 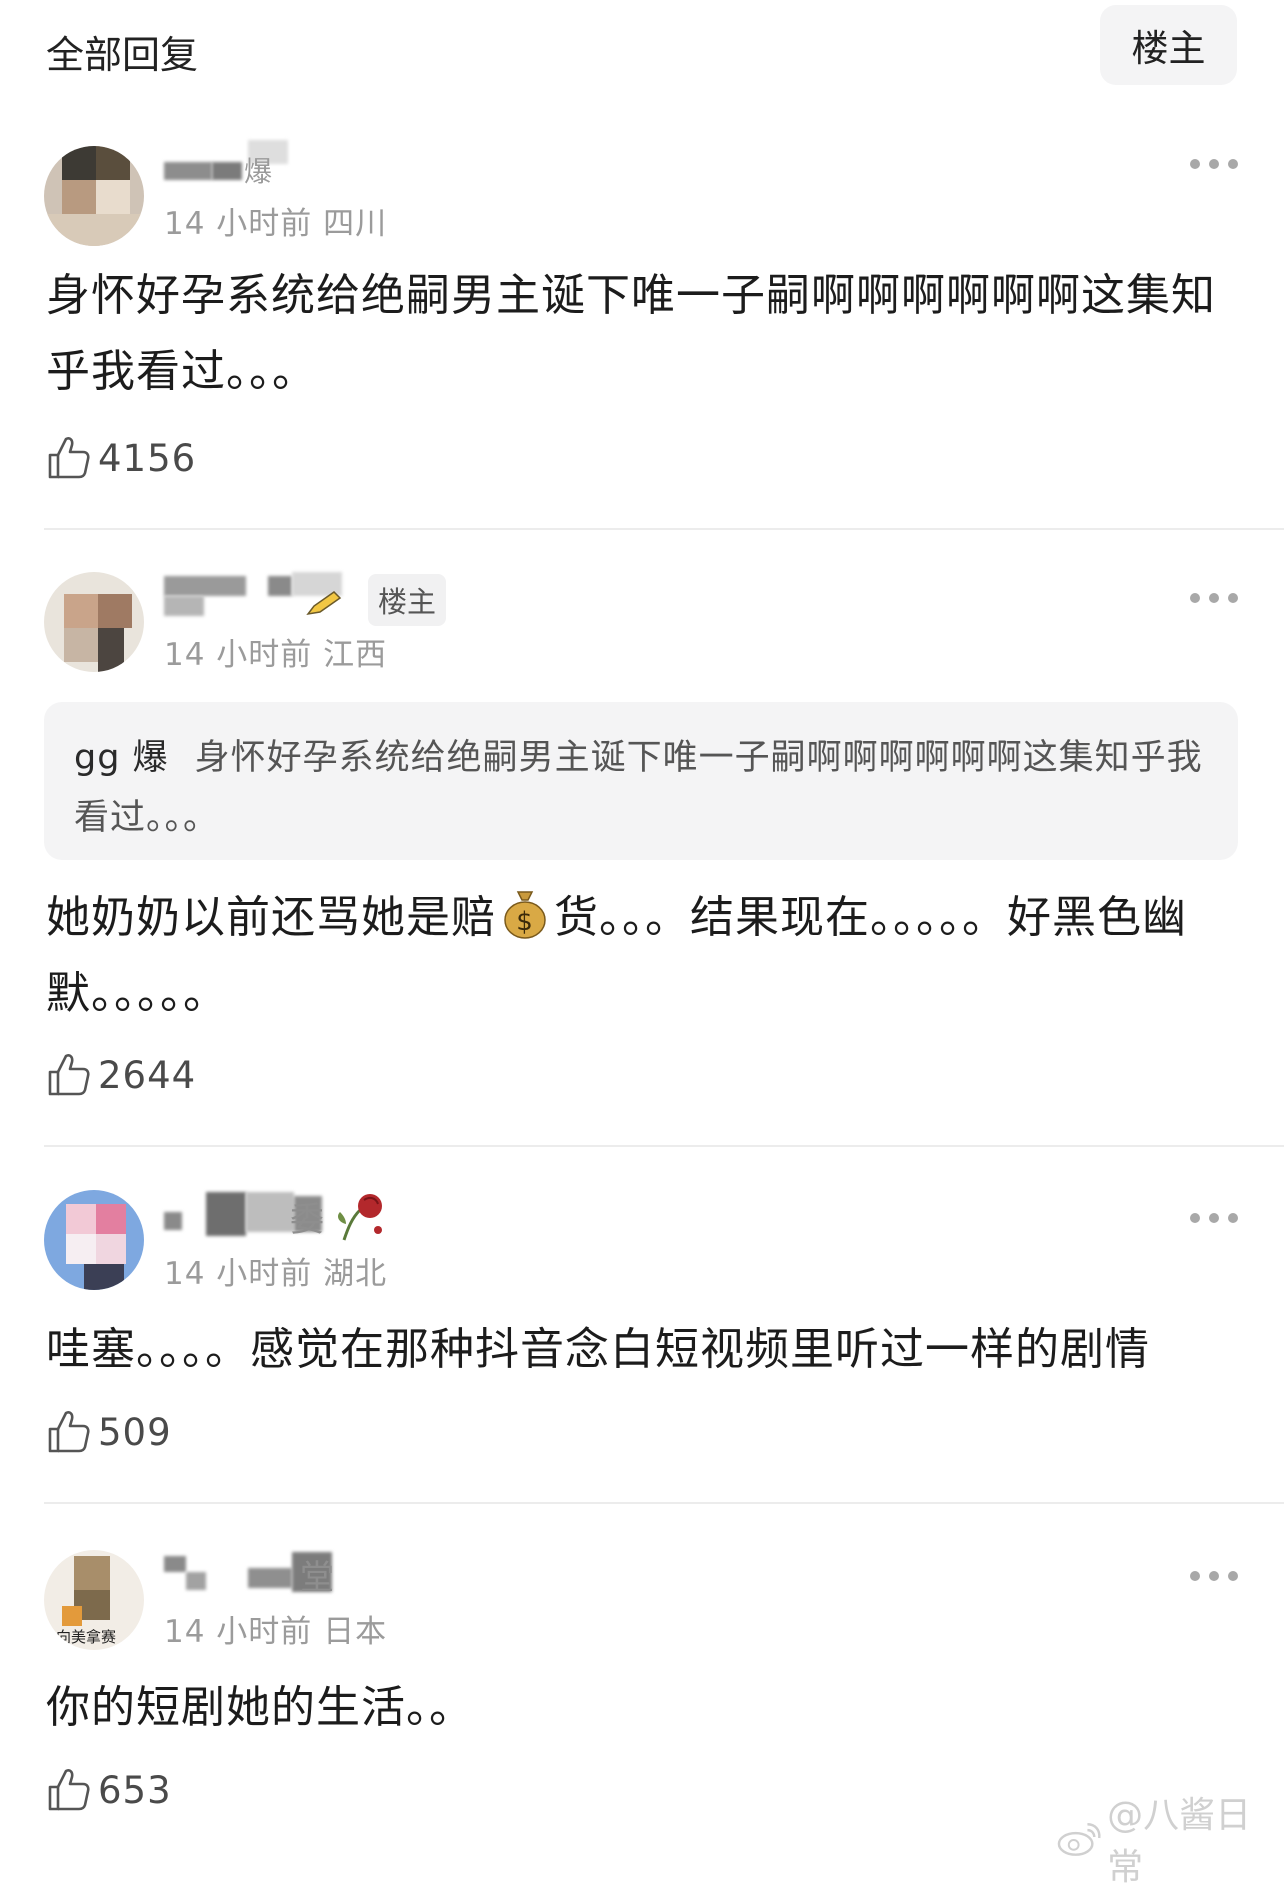 What do you see at coordinates (147, 458) in the screenshot?
I see `like-count: 4156` at bounding box center [147, 458].